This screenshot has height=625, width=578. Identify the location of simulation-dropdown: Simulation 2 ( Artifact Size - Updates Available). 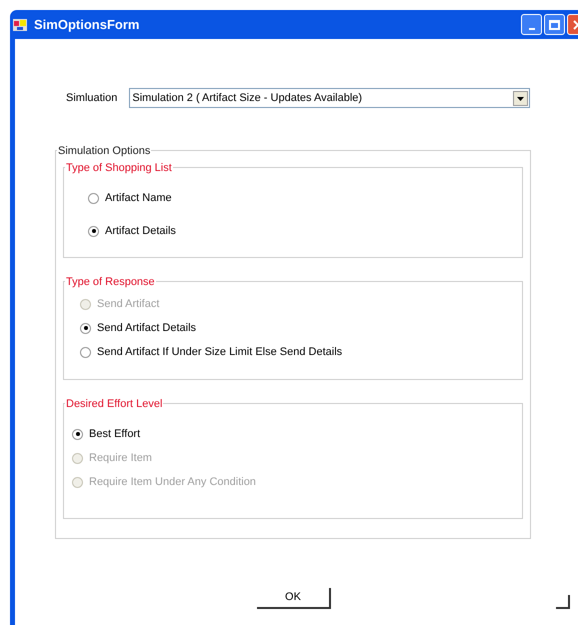
(329, 98).